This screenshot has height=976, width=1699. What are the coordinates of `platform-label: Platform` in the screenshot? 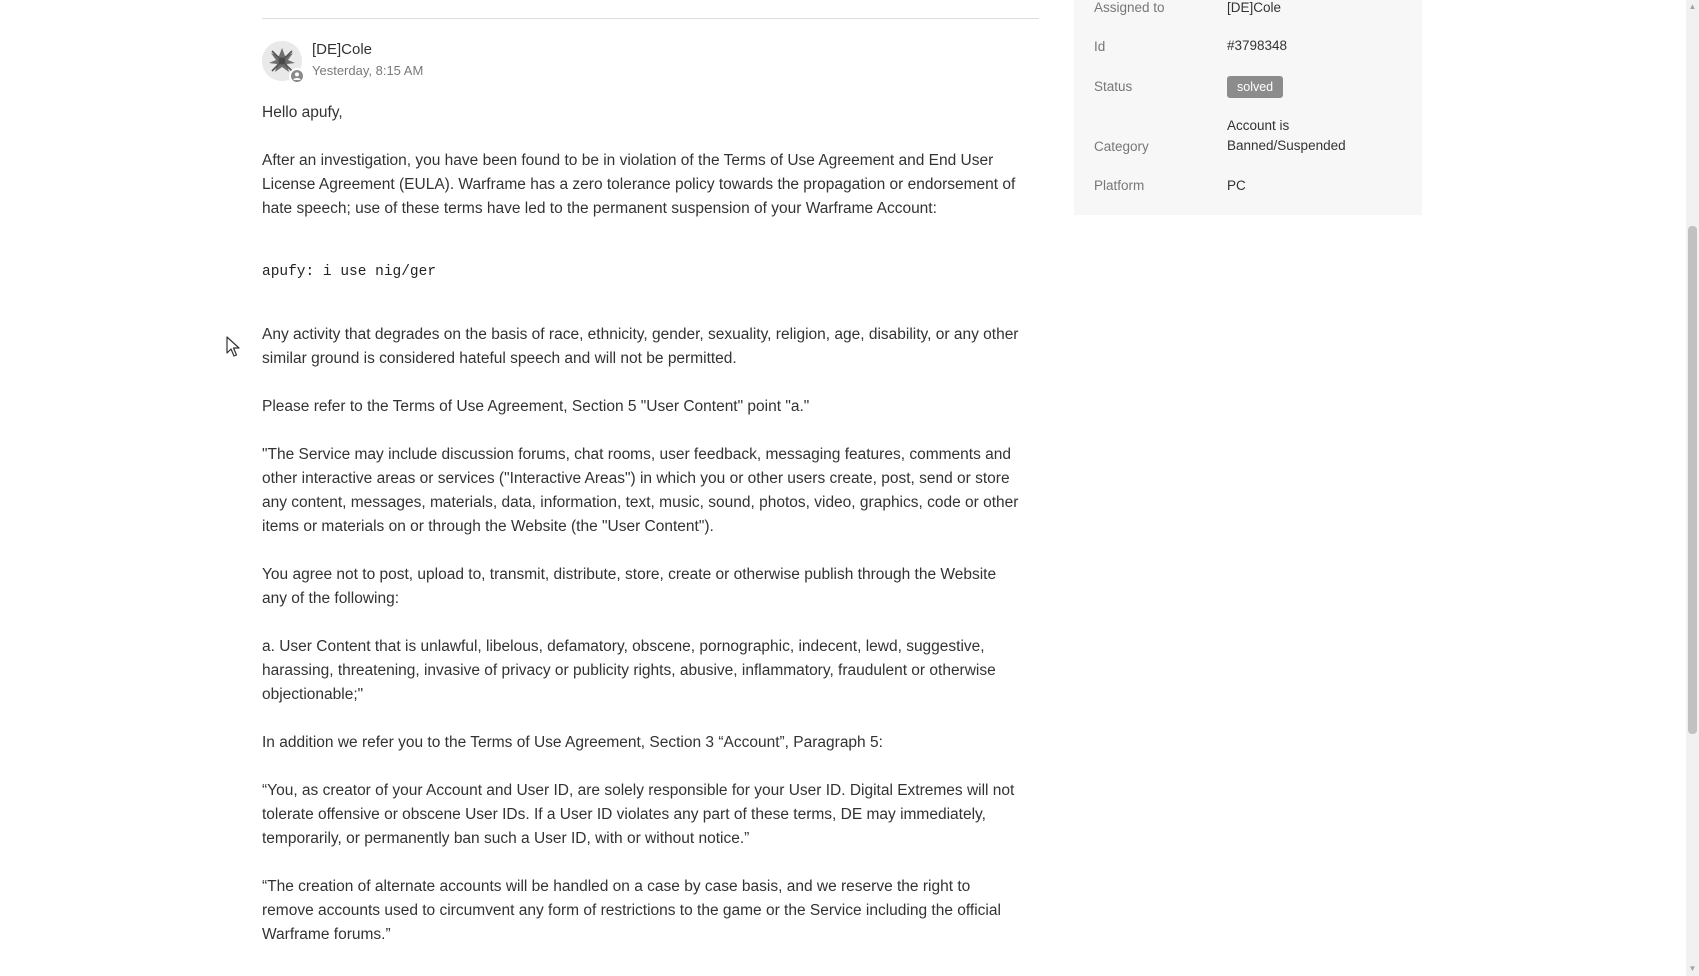 It's located at (1119, 185).